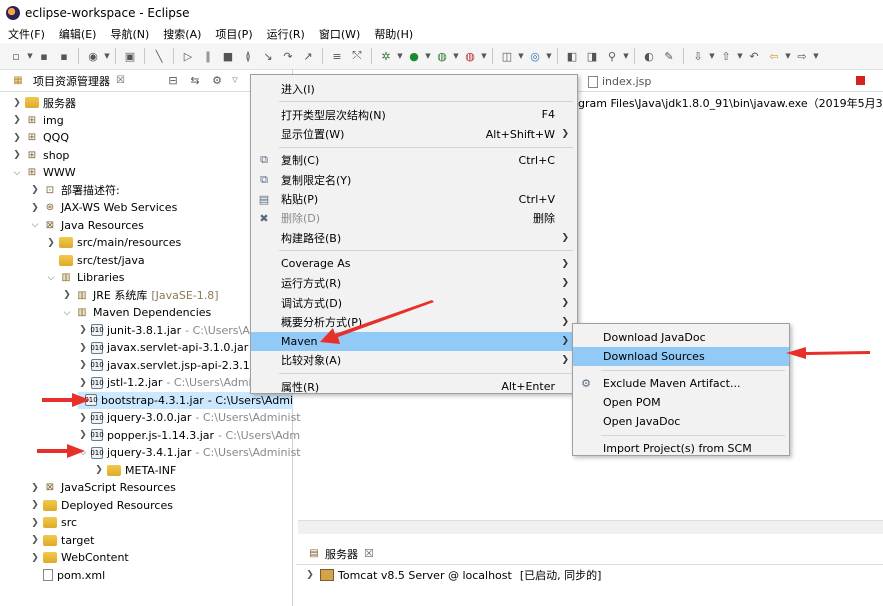  I want to click on menu-item: ⧉ 复制(C) Ctrl+C, so click(414, 160).